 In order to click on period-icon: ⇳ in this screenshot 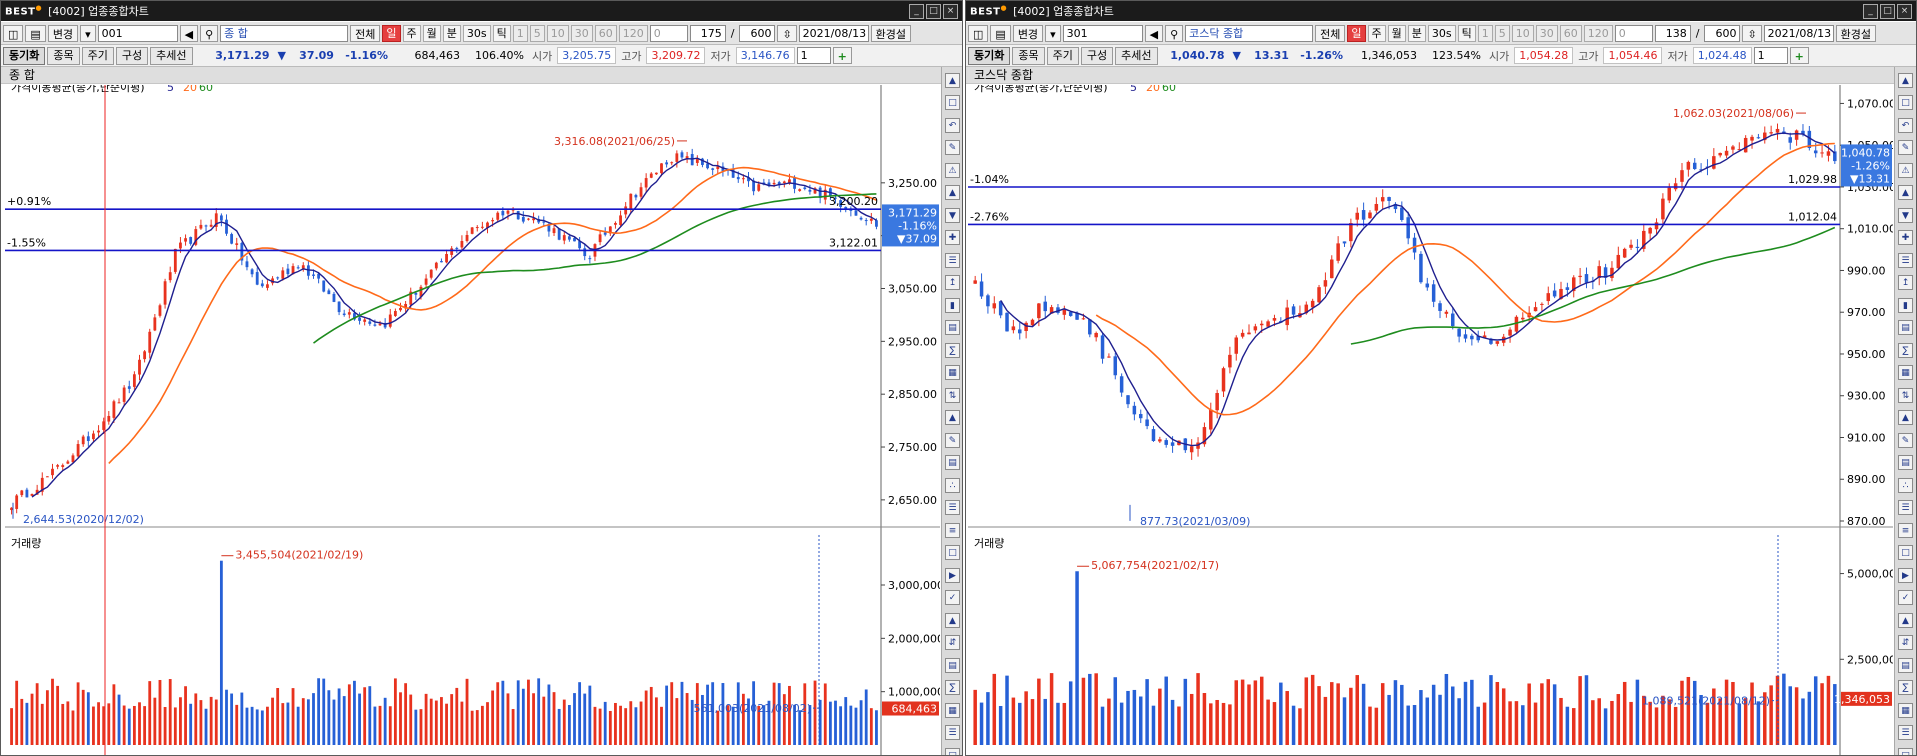, I will do `click(1752, 33)`.